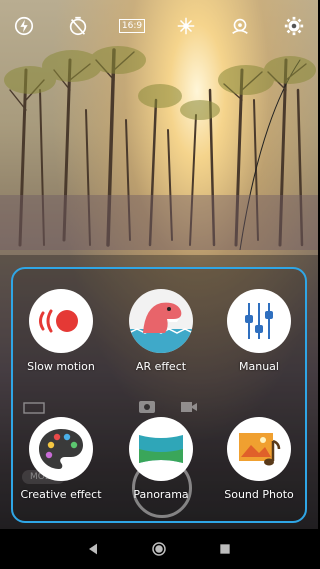  Describe the element at coordinates (61, 366) in the screenshot. I see `mode-label: Slow motion` at that location.